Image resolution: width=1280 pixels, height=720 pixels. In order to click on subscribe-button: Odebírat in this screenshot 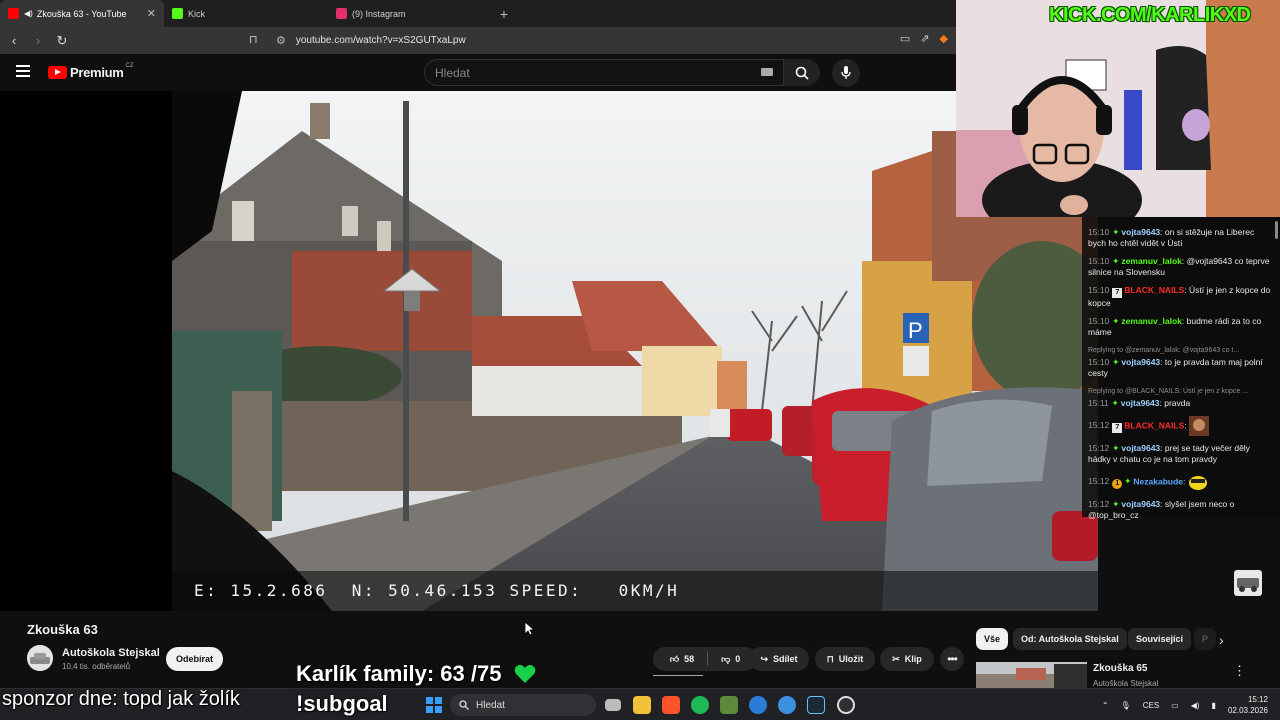, I will do `click(194, 659)`.